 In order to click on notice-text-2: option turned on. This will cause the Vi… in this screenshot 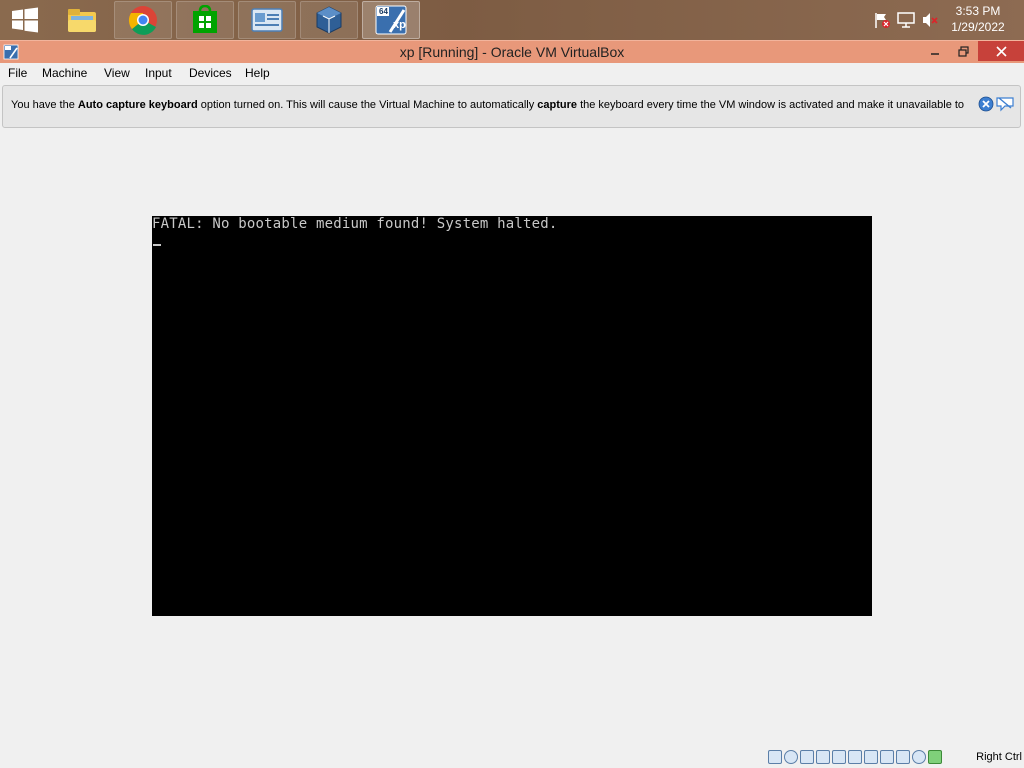, I will do `click(367, 105)`.